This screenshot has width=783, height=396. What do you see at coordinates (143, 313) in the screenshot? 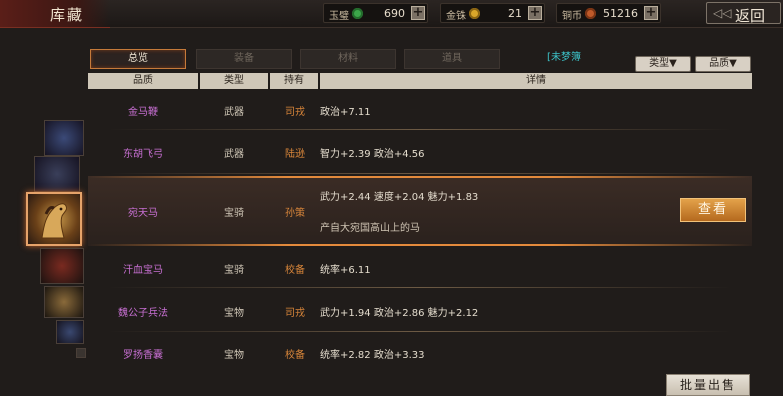
I see `item-name: 魏公子兵法` at bounding box center [143, 313].